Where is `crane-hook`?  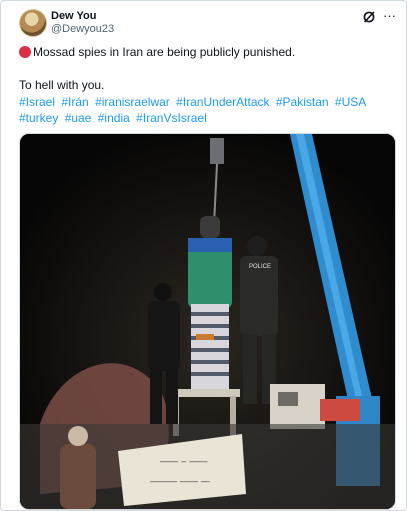
crane-hook is located at coordinates (217, 151).